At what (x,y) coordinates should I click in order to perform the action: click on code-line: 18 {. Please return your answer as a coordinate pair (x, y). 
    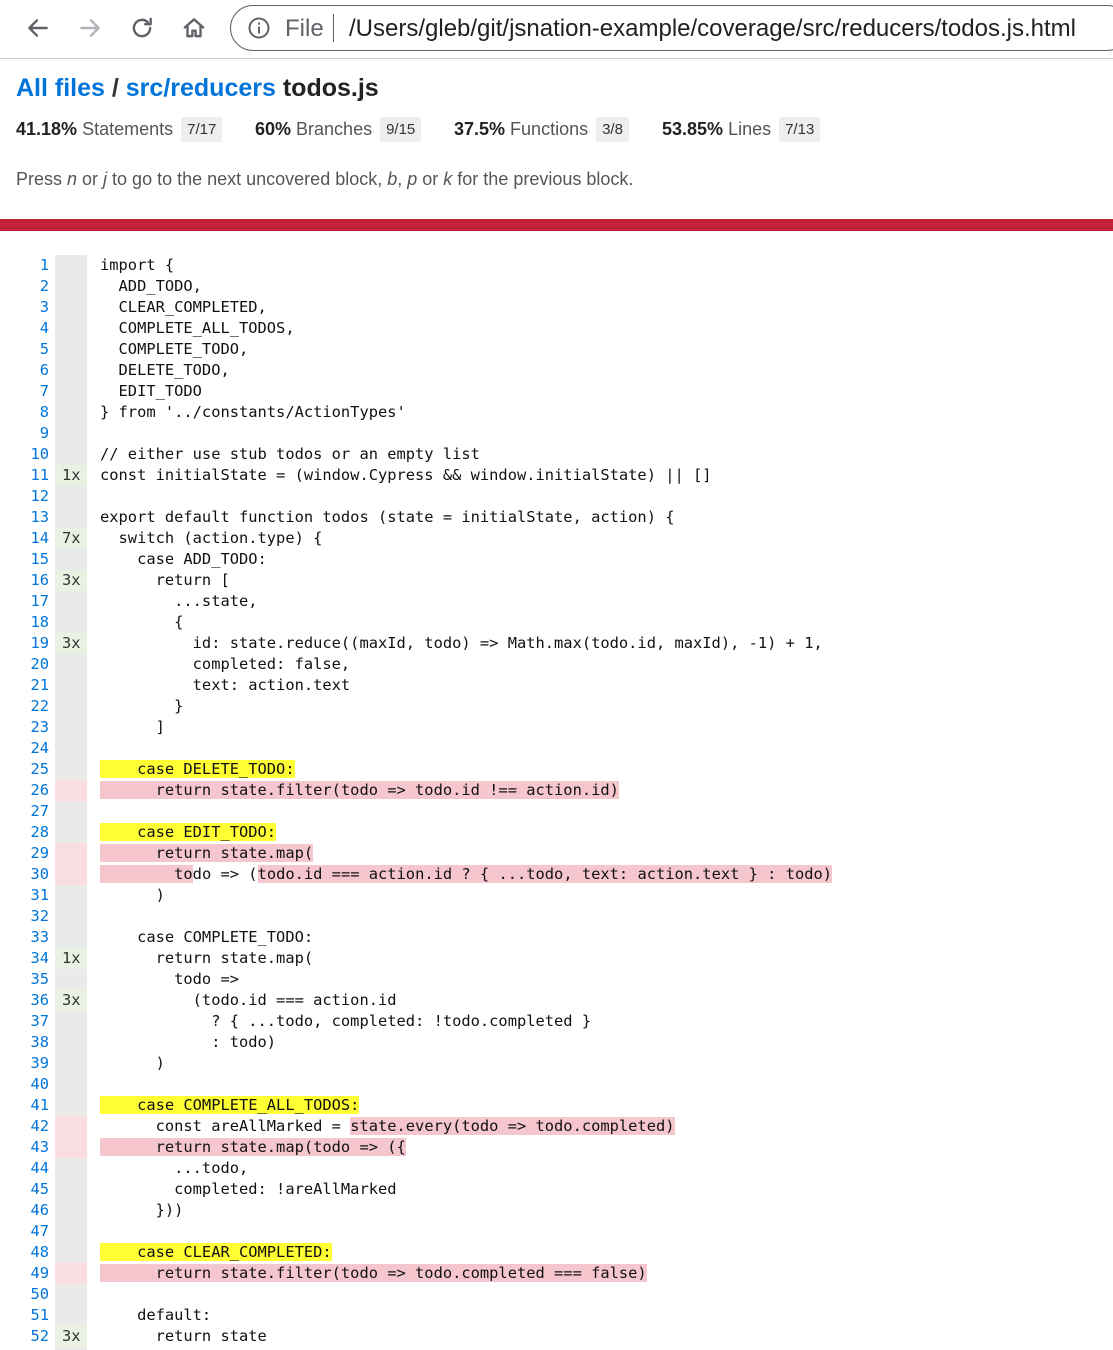
    Looking at the image, I should click on (556, 622).